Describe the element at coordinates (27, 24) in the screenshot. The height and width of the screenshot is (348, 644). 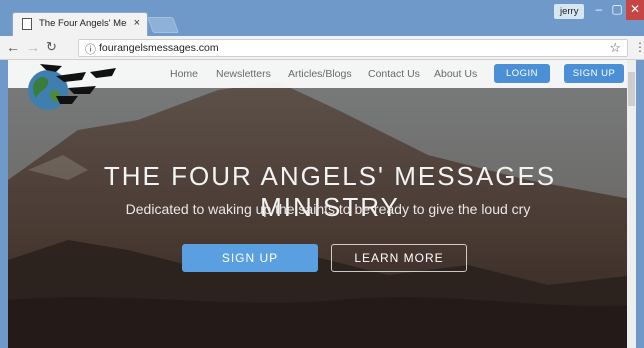
I see `page-icon` at that location.